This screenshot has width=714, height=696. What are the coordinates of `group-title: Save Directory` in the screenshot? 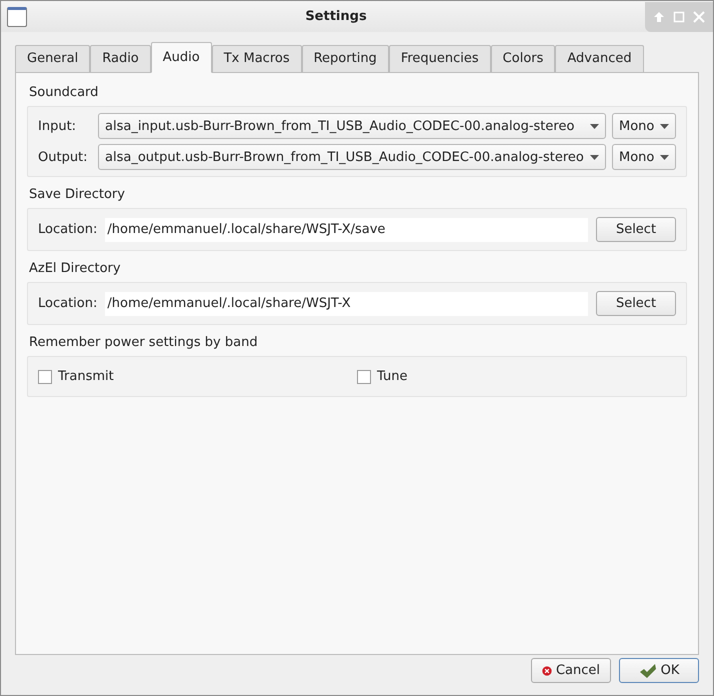 It's located at (77, 194).